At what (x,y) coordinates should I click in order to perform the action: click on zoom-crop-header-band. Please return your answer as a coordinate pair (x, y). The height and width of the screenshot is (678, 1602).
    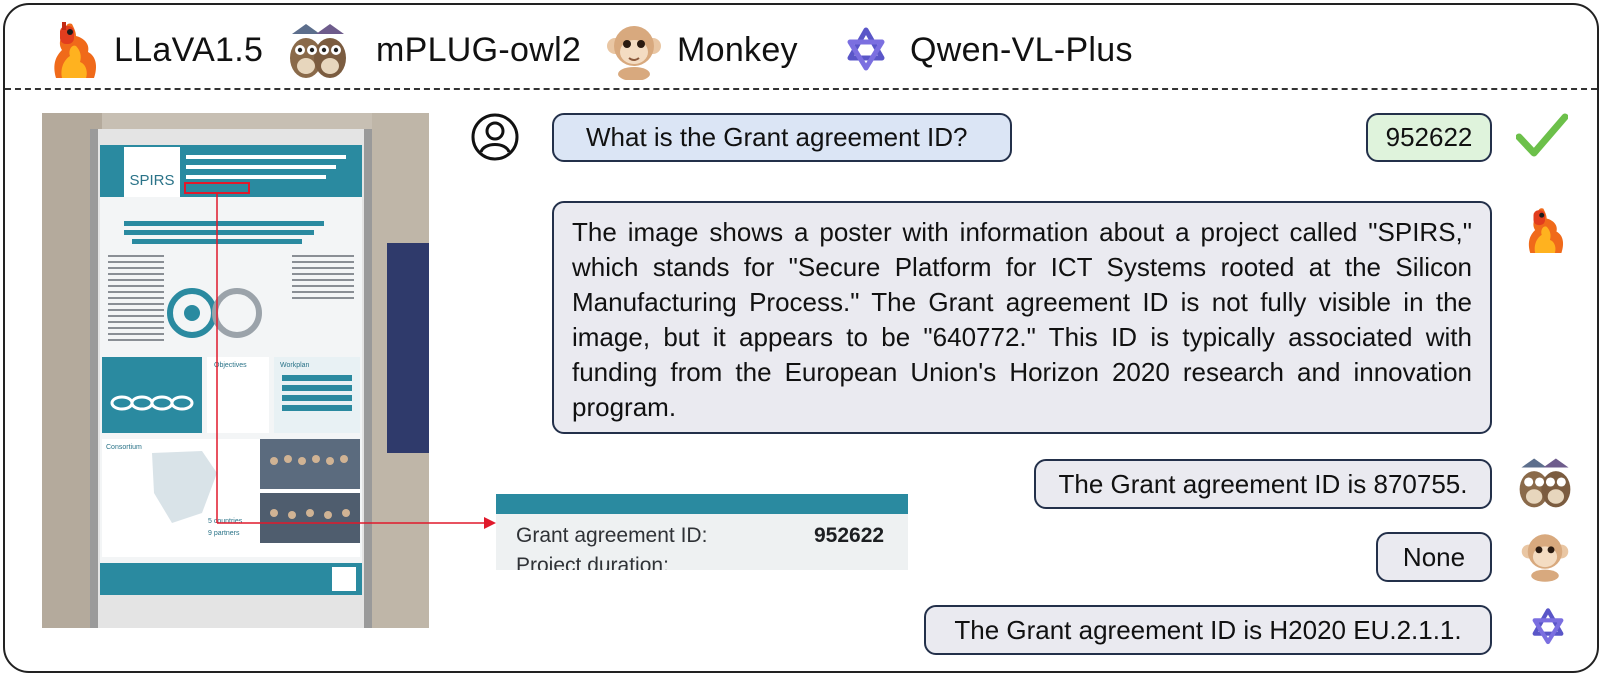
    Looking at the image, I should click on (702, 504).